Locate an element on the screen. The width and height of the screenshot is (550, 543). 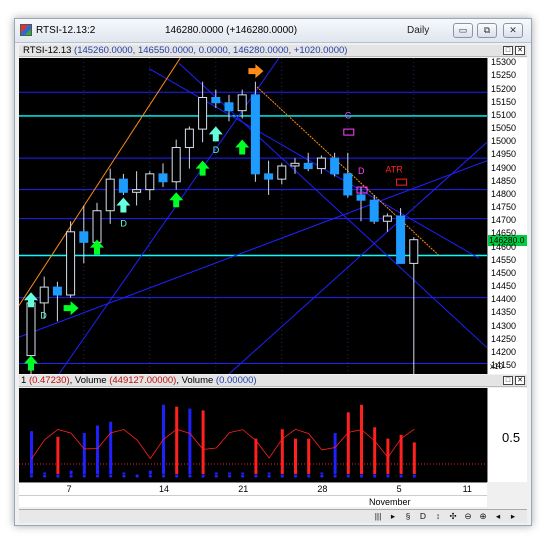
link-icon: § is located at coordinates (408, 516).